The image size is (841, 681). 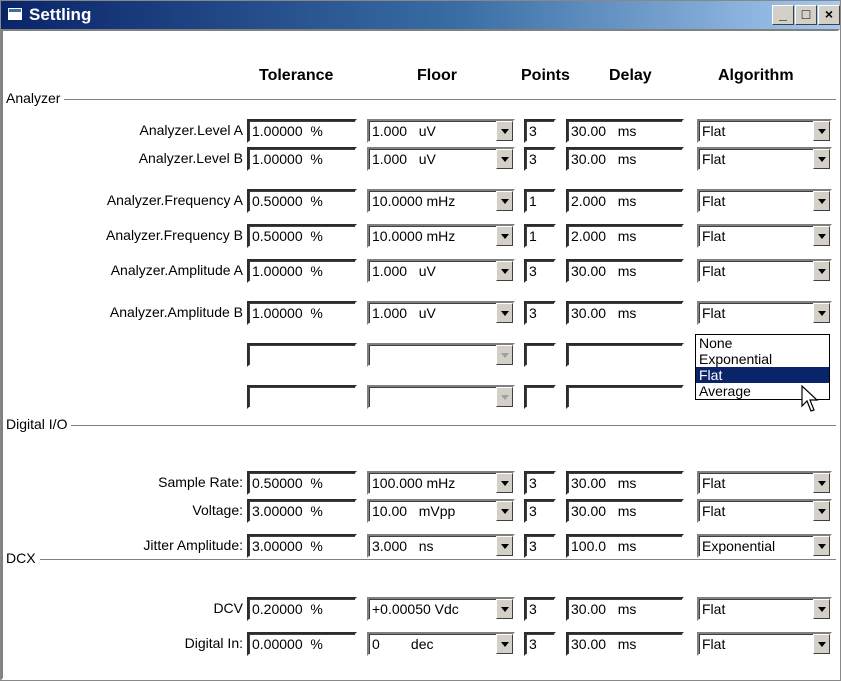 I want to click on floor-combo: 100.000 mHz, so click(x=441, y=483).